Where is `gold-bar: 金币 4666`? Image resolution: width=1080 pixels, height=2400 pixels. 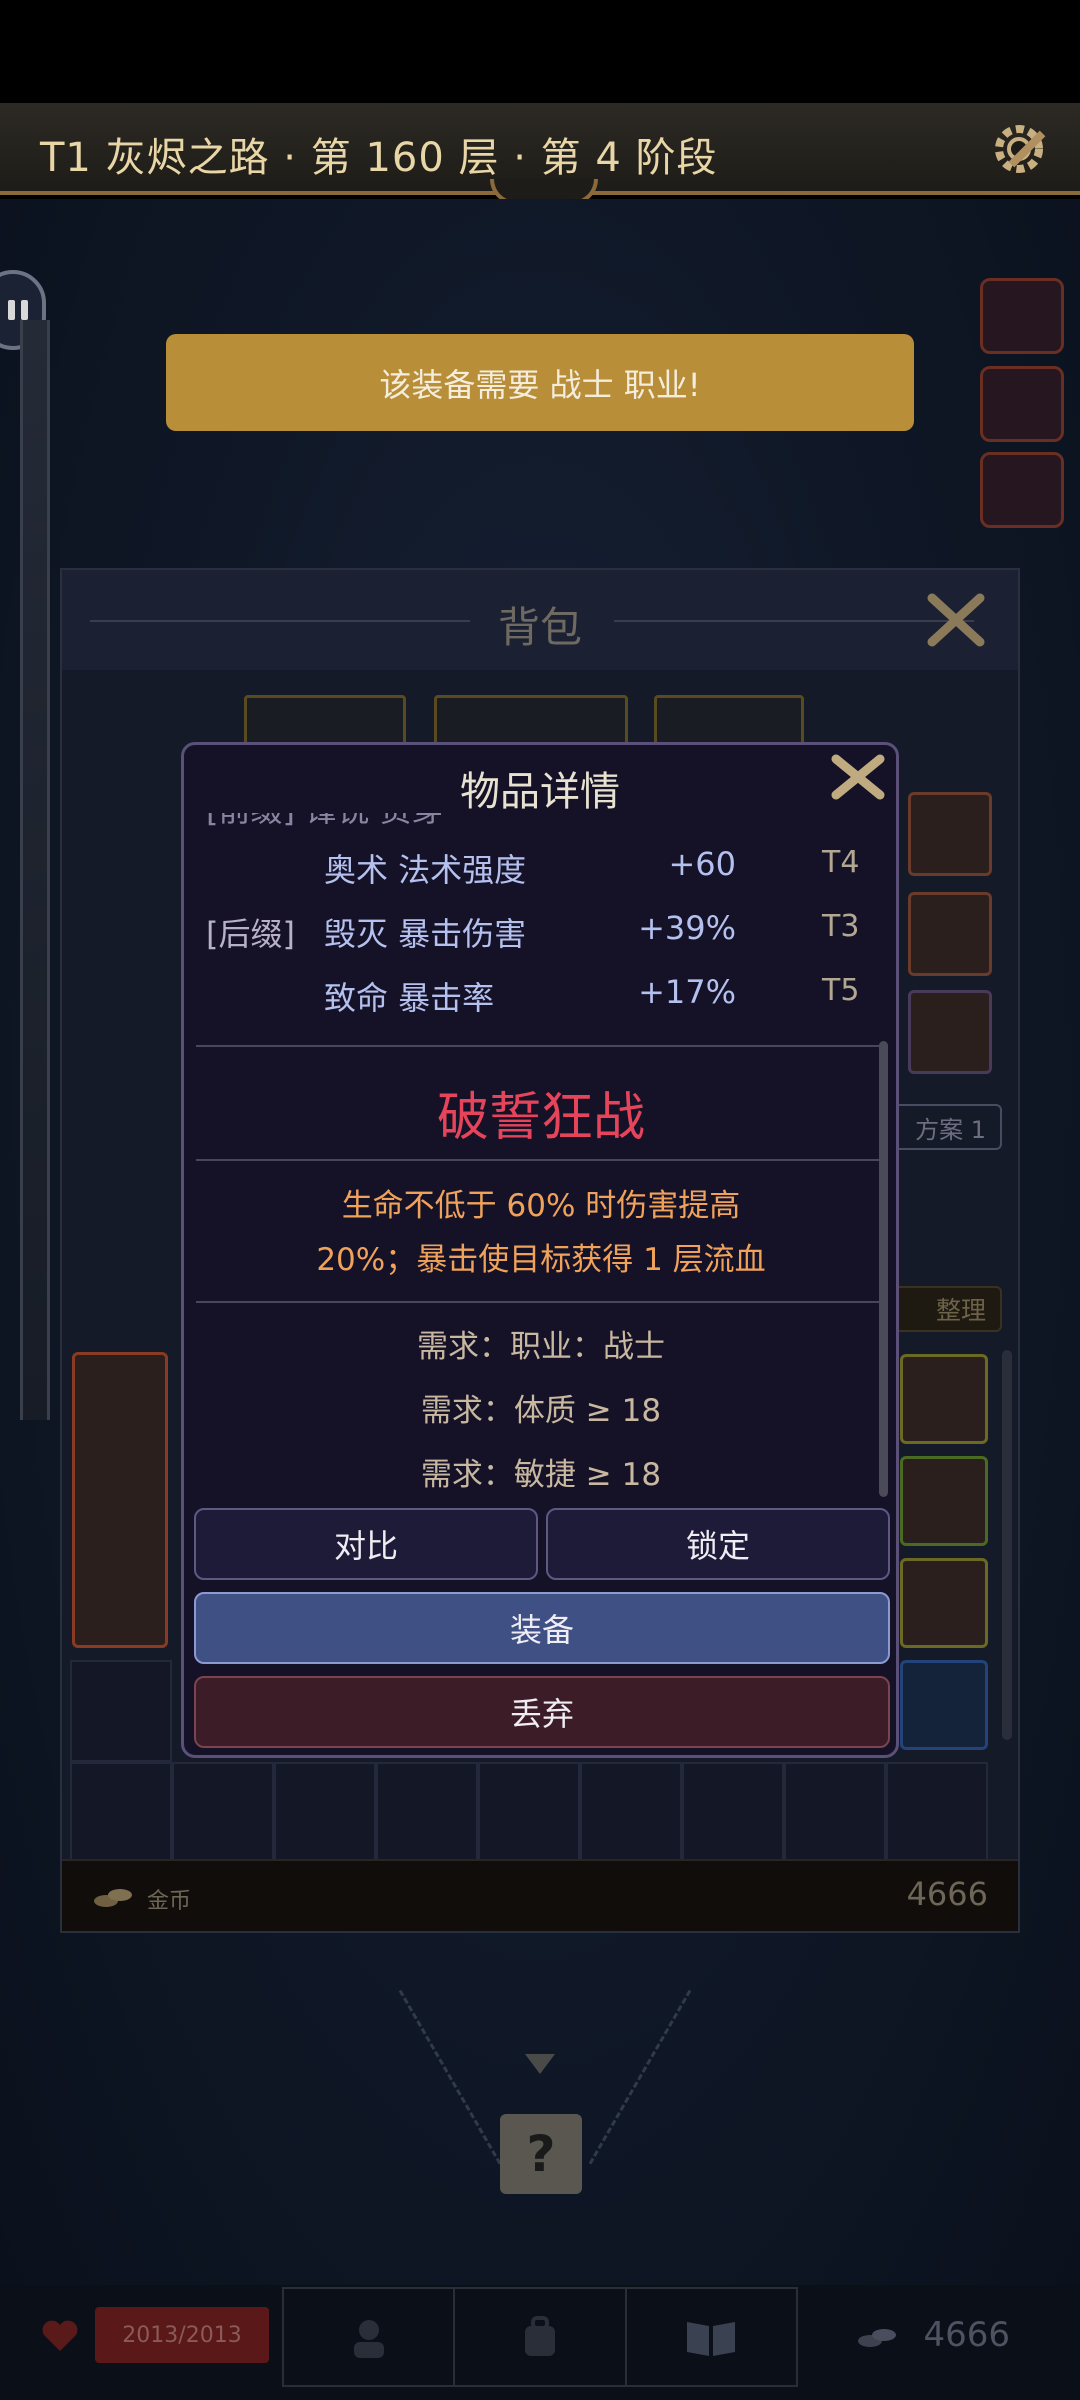
gold-bar: 金币 4666 is located at coordinates (540, 1895).